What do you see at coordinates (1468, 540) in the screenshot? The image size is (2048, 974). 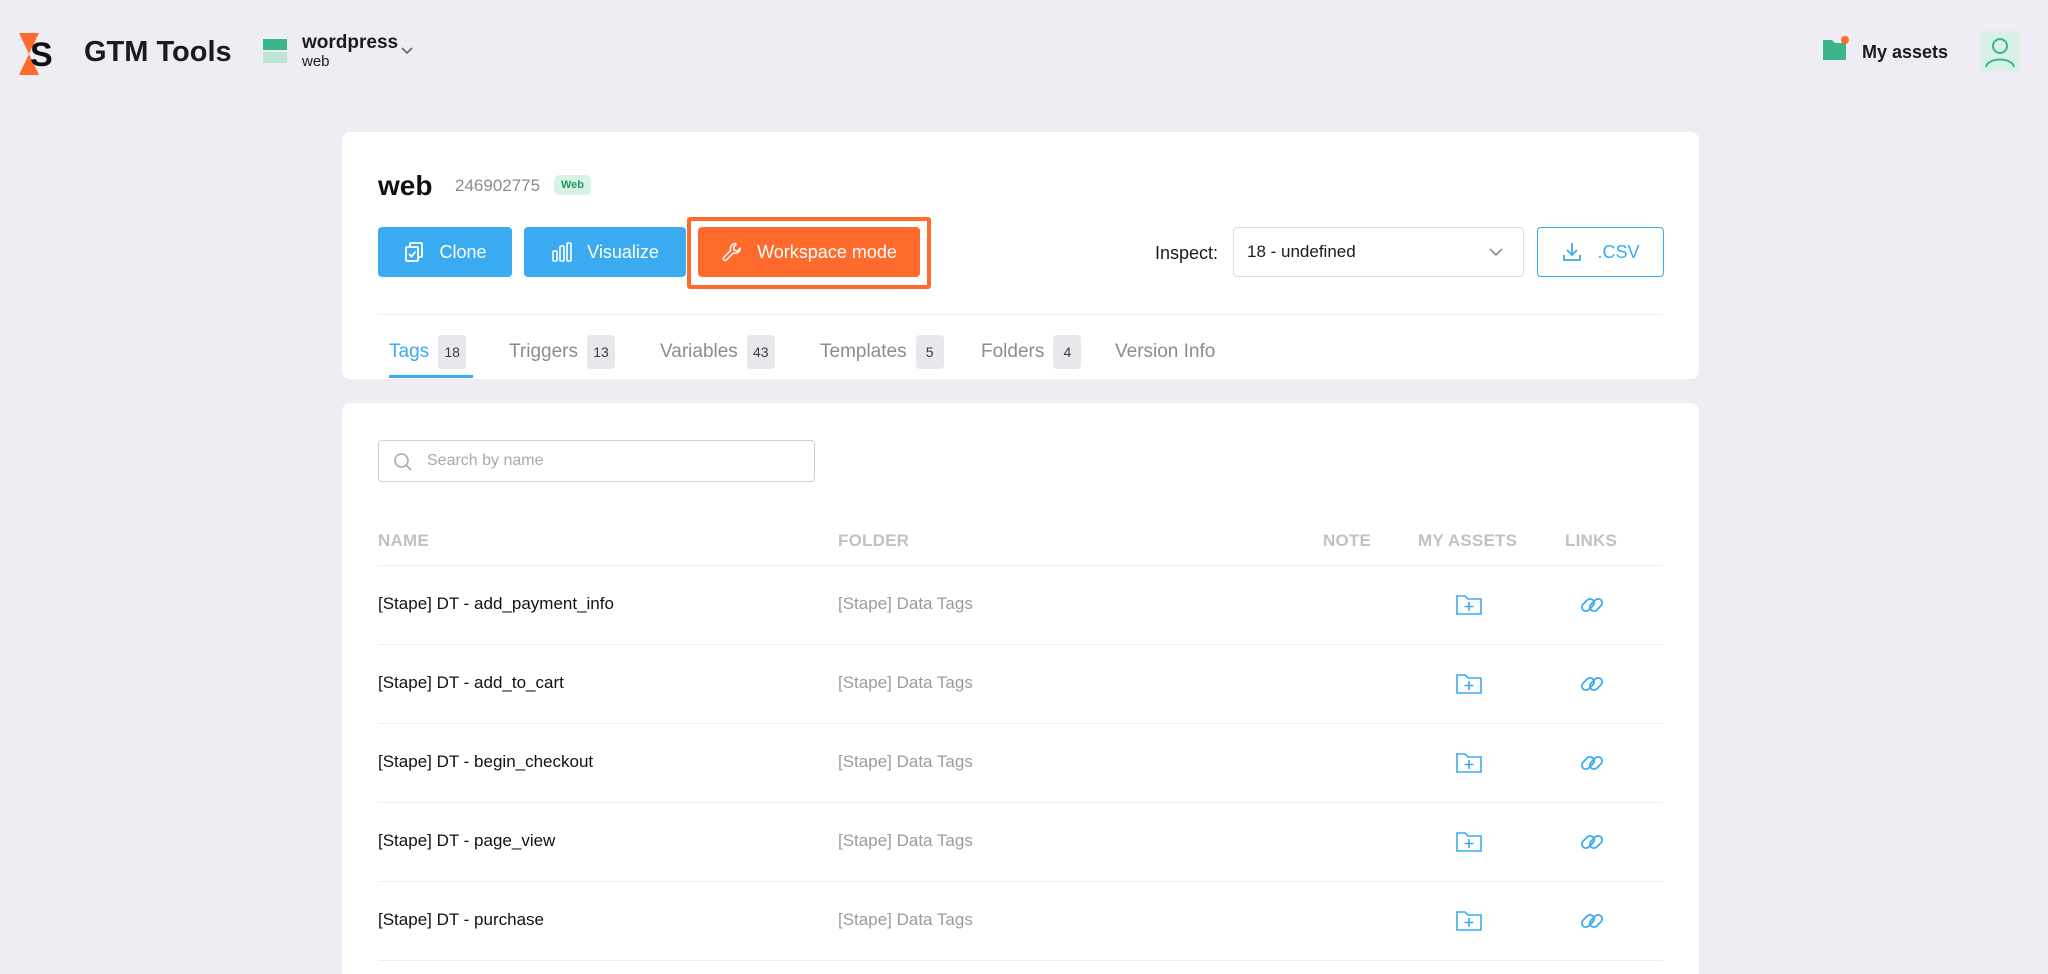 I see `column-header-my-assets: MY ASSETS` at bounding box center [1468, 540].